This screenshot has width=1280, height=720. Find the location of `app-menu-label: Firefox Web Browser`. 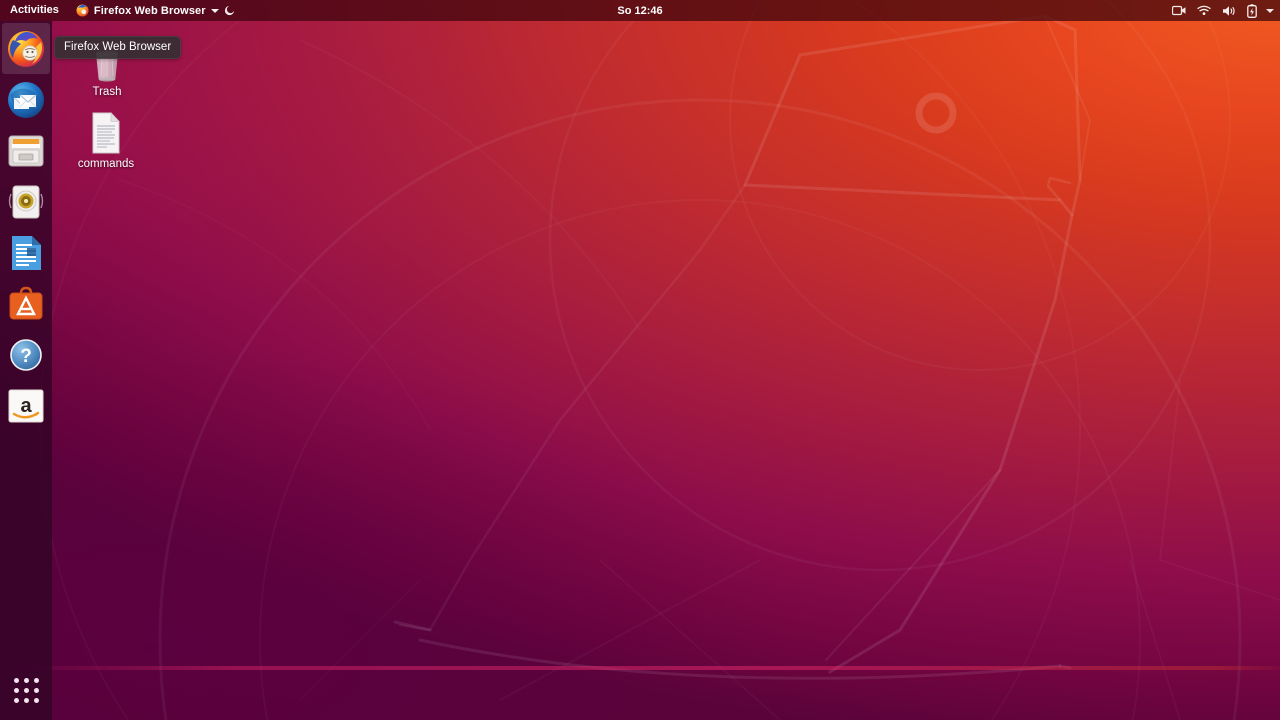

app-menu-label: Firefox Web Browser is located at coordinates (149, 10).